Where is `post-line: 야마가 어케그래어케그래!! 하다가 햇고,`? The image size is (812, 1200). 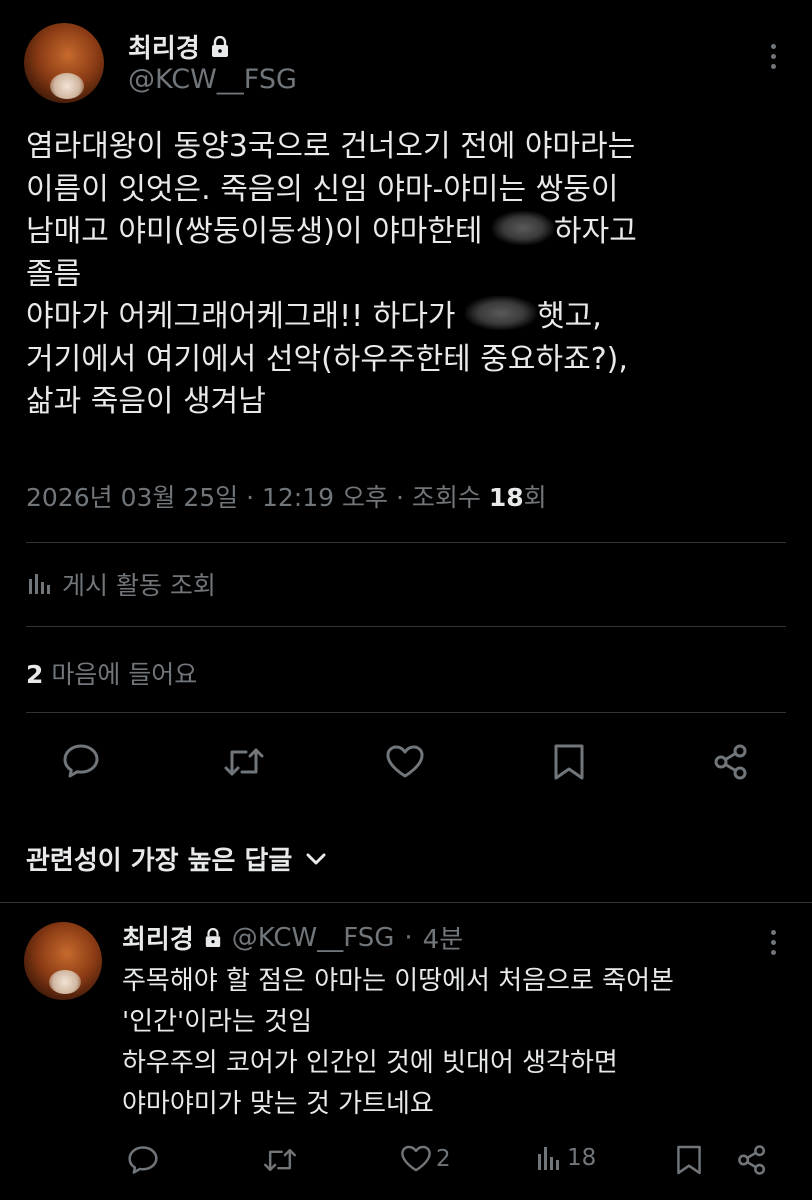 post-line: 야마가 어케그래어케그래!! 하다가 햇고, is located at coordinates (331, 317).